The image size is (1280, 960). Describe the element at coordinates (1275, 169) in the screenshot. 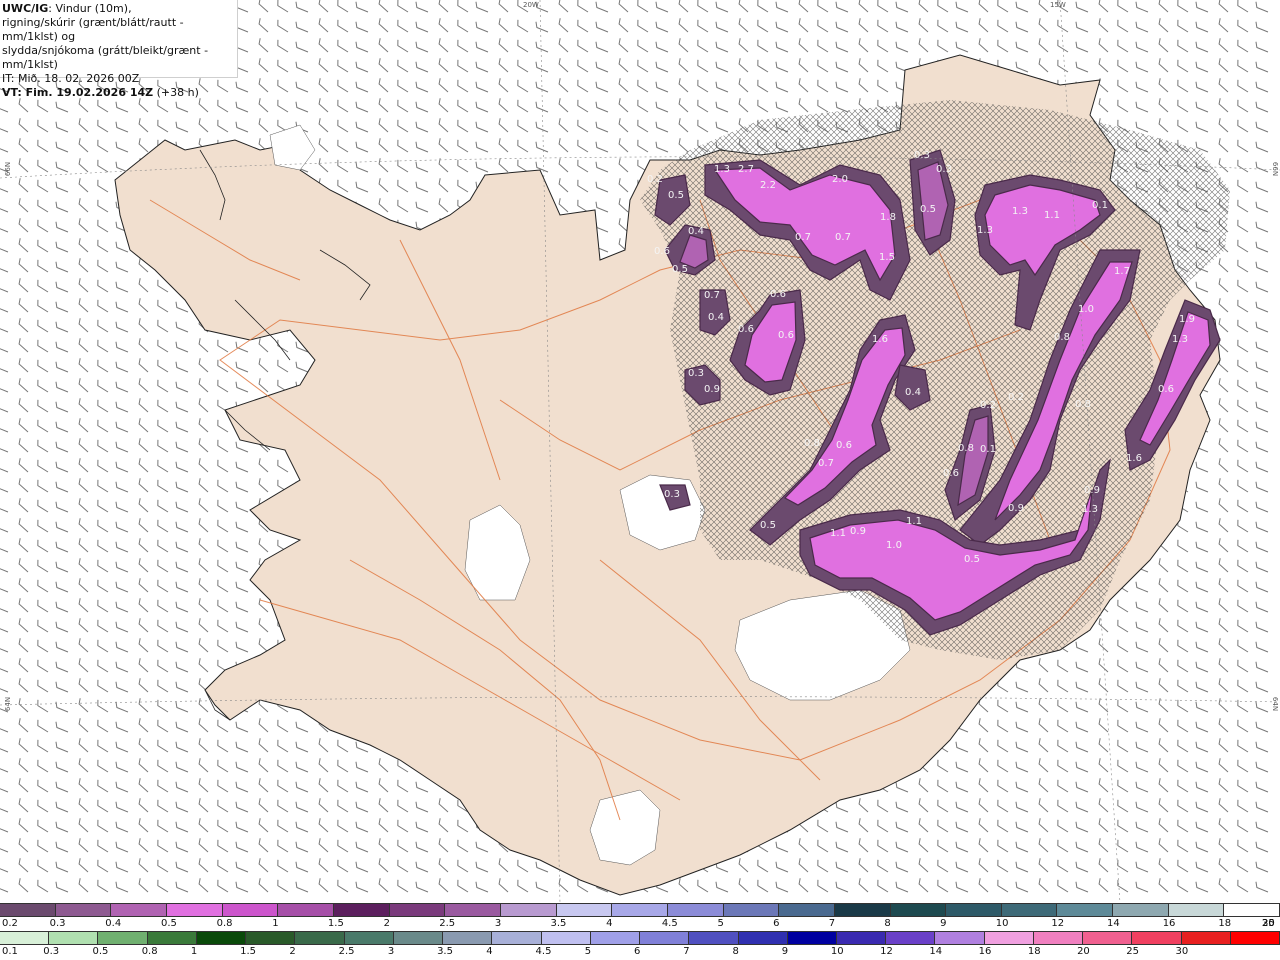

I see `lat-label-66n-right: 66N` at that location.